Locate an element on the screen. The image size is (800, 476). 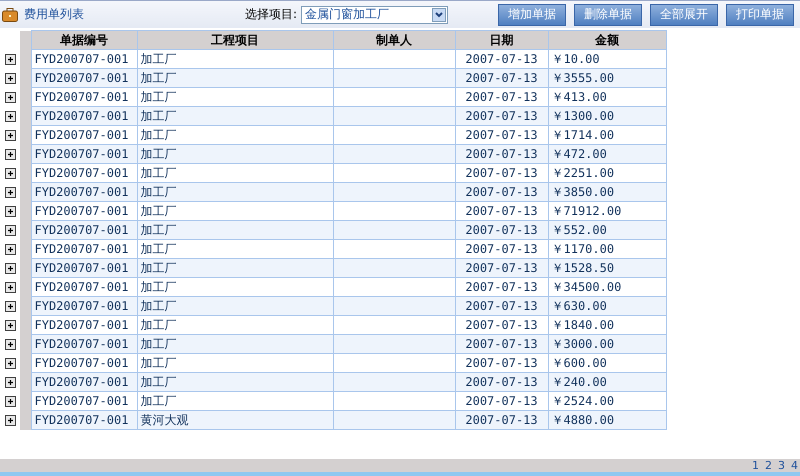
table-cell: ￥630.00 is located at coordinates (579, 305).